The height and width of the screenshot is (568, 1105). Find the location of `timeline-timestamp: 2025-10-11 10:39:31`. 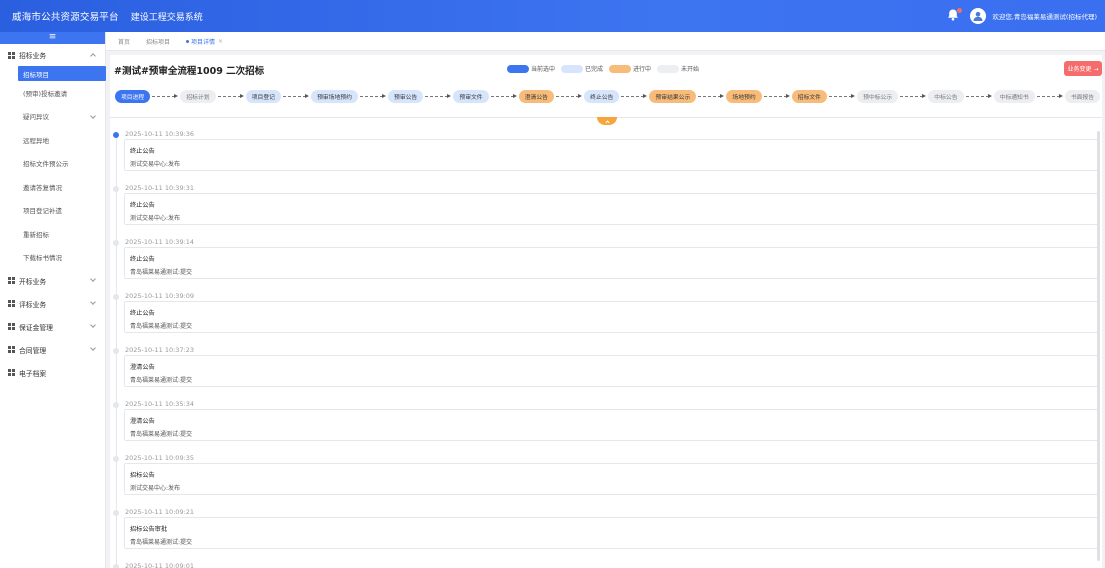

timeline-timestamp: 2025-10-11 10:39:31 is located at coordinates (160, 188).